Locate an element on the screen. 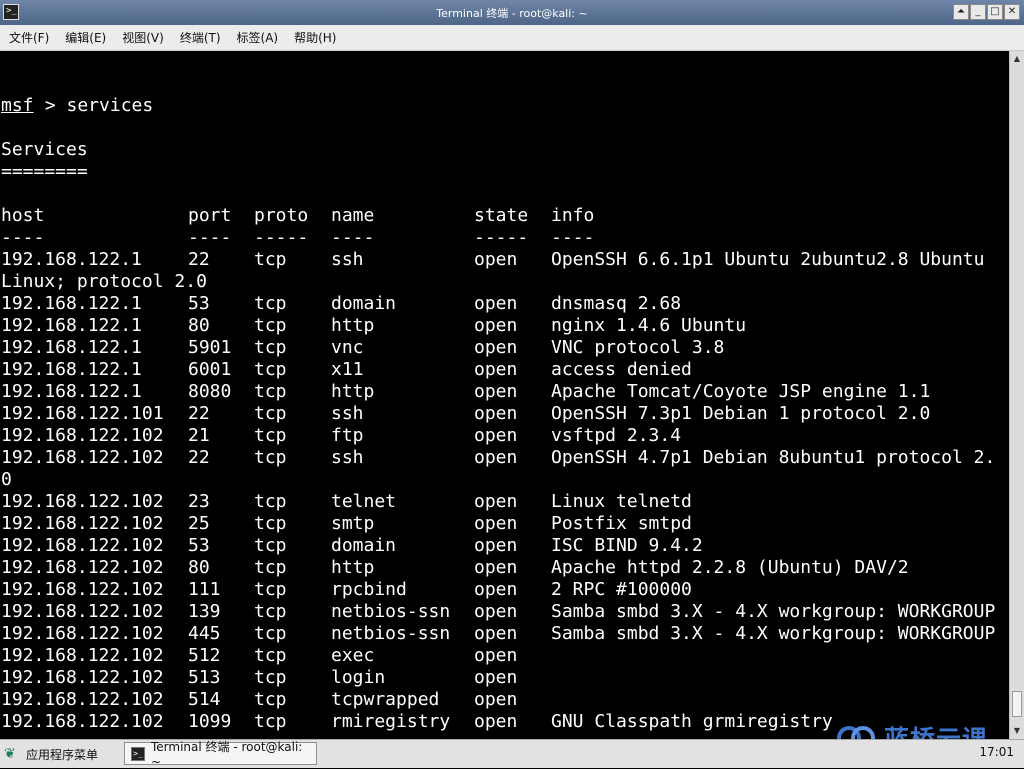  cell-info: GNU Classpath grmiregistry is located at coordinates (692, 721).